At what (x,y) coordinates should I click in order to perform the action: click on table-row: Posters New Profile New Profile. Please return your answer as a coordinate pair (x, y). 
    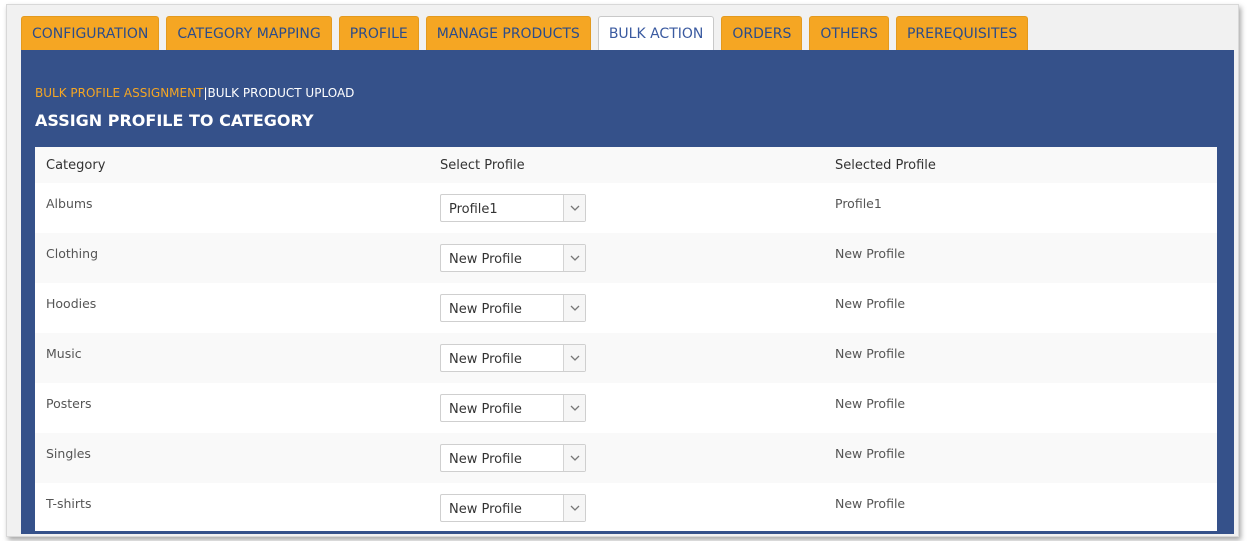
    Looking at the image, I should click on (626, 408).